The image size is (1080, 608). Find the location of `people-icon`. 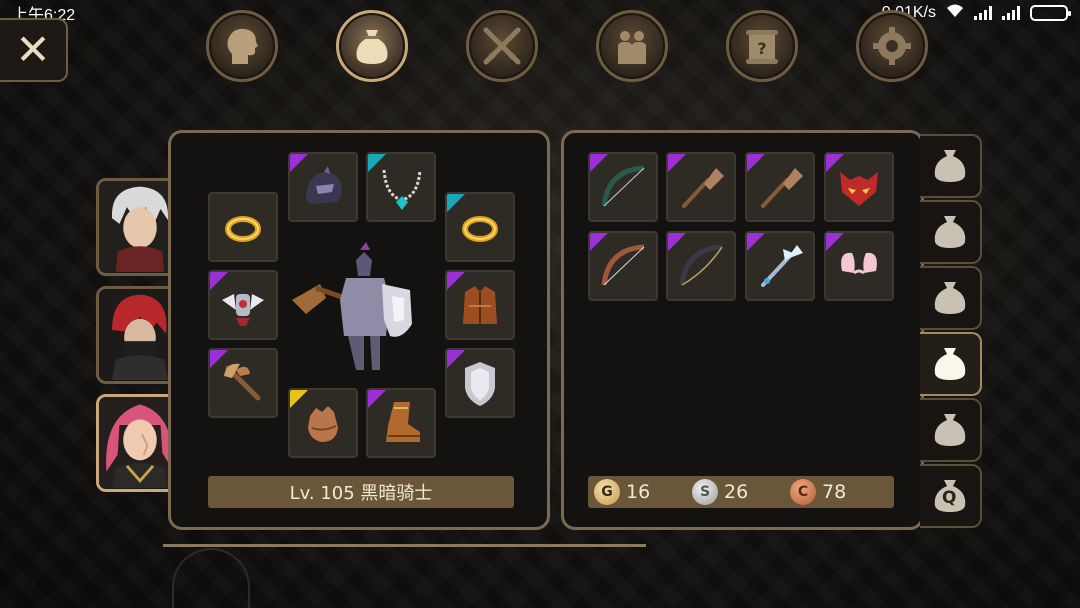

people-icon is located at coordinates (632, 47).